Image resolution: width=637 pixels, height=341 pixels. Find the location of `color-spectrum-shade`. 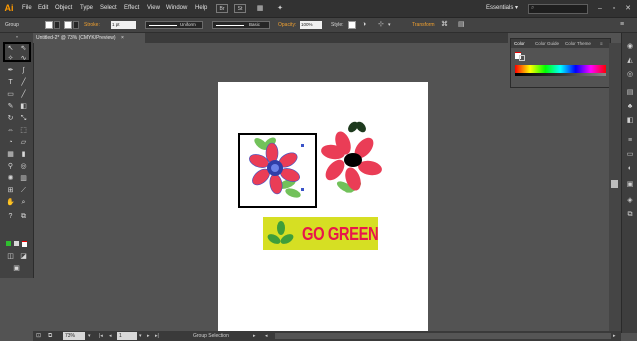

color-spectrum-shade is located at coordinates (560, 74).